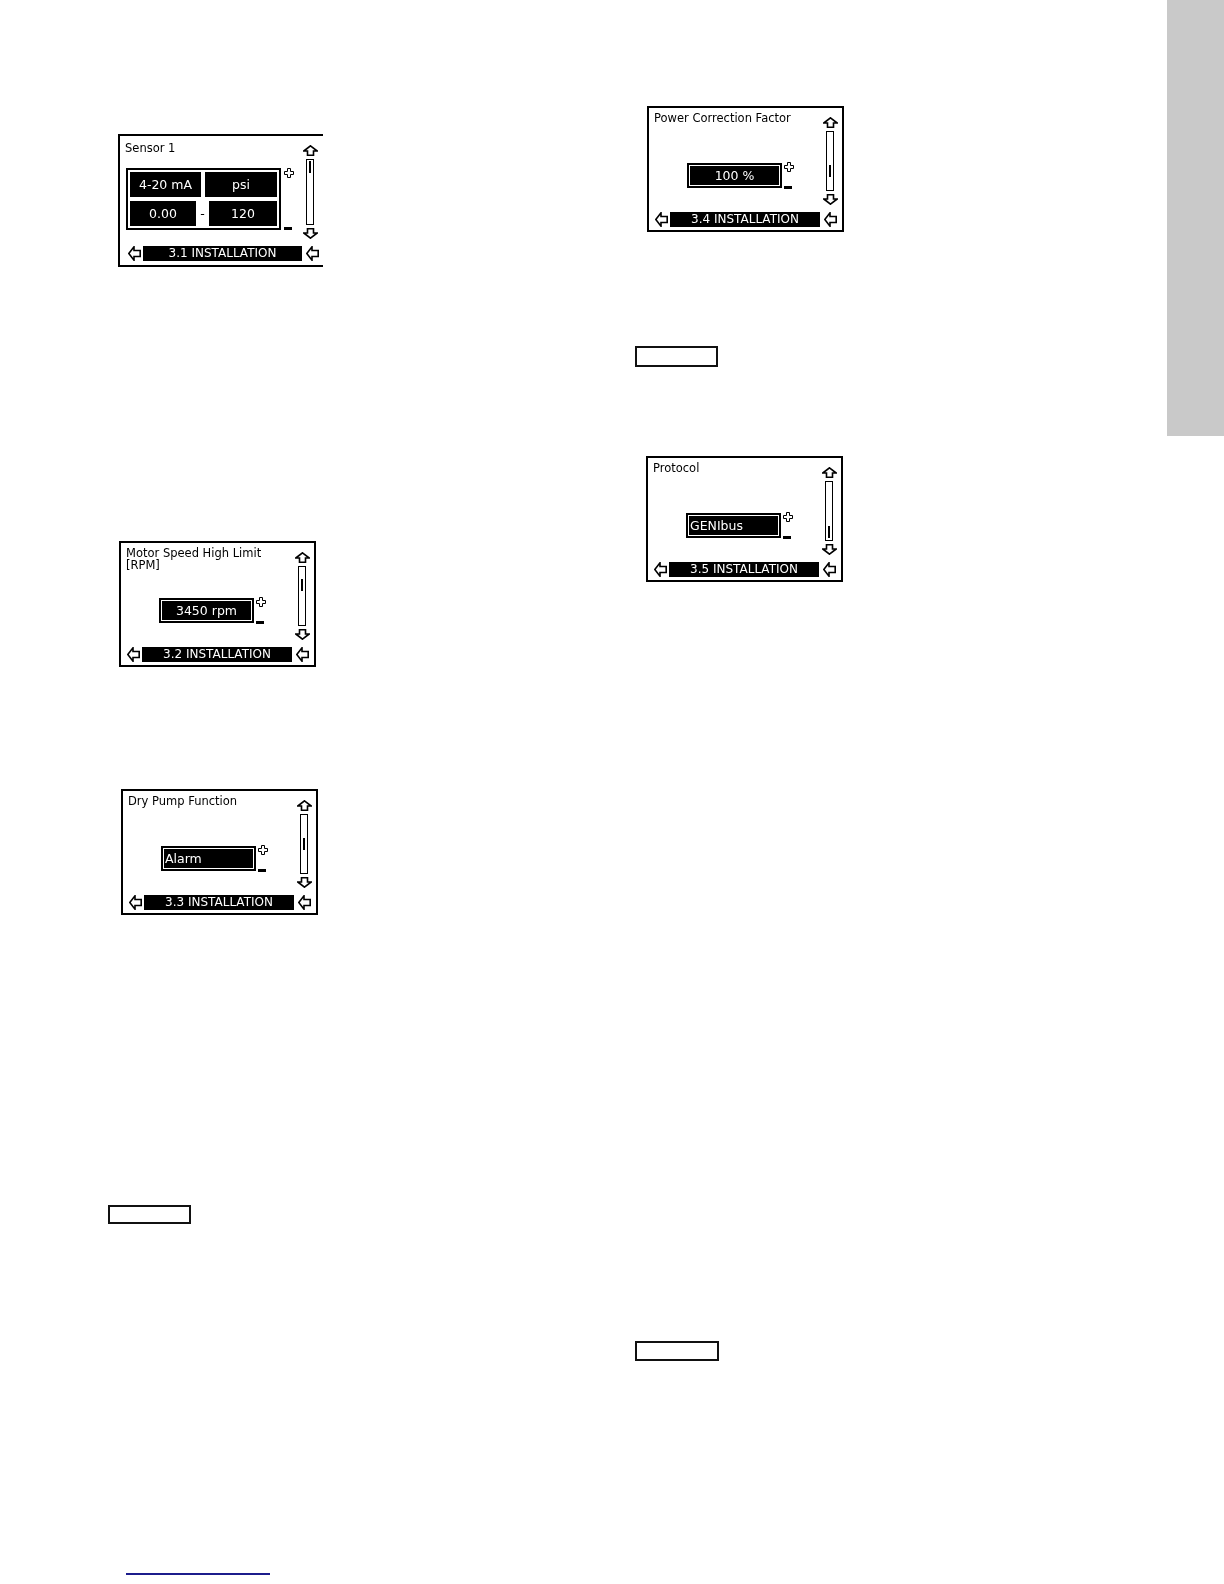 The height and width of the screenshot is (1584, 1224). Describe the element at coordinates (745, 219) in the screenshot. I see `menu-bar: 3.4 INSTALLATION` at that location.